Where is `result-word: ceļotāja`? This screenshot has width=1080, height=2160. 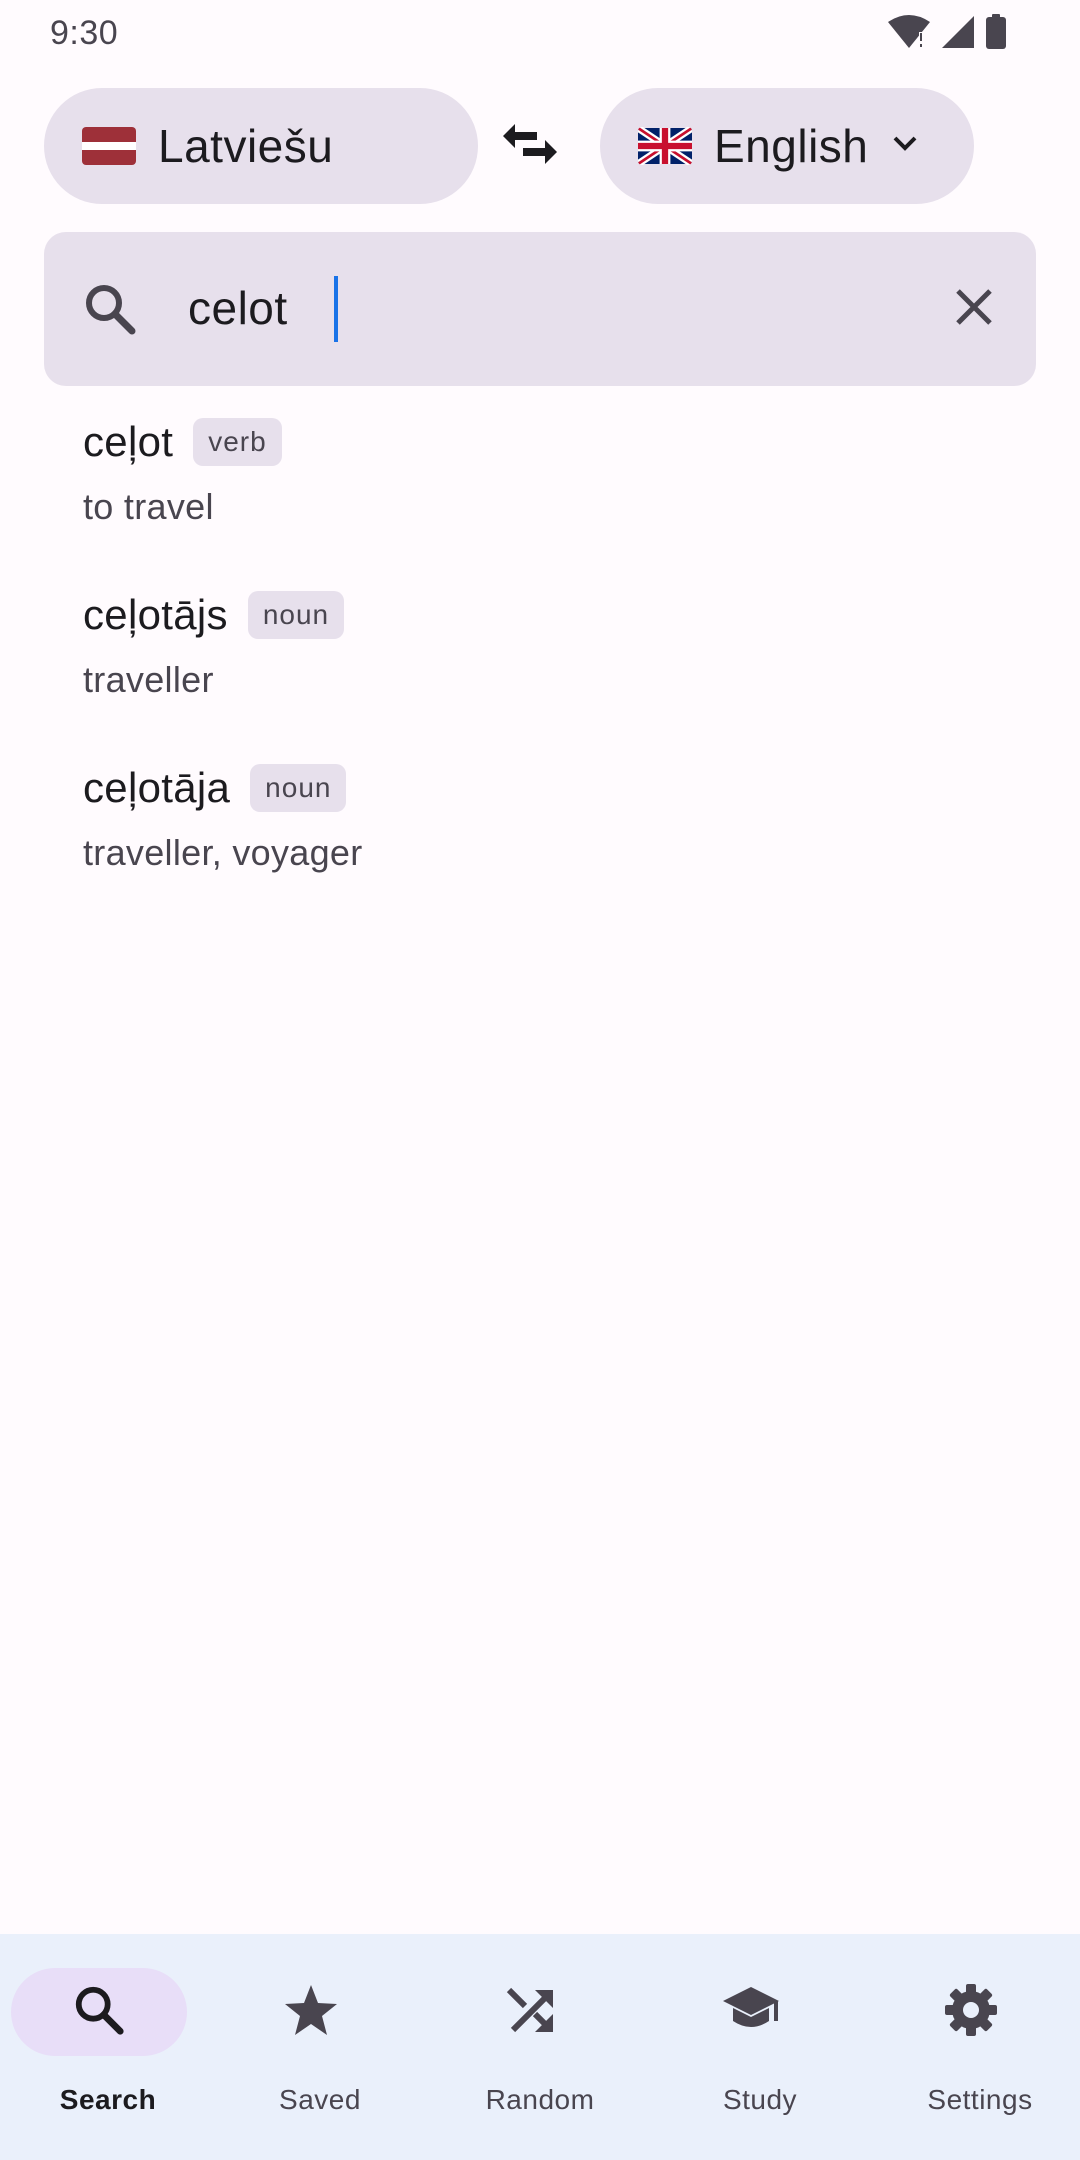 result-word: ceļotāja is located at coordinates (157, 787).